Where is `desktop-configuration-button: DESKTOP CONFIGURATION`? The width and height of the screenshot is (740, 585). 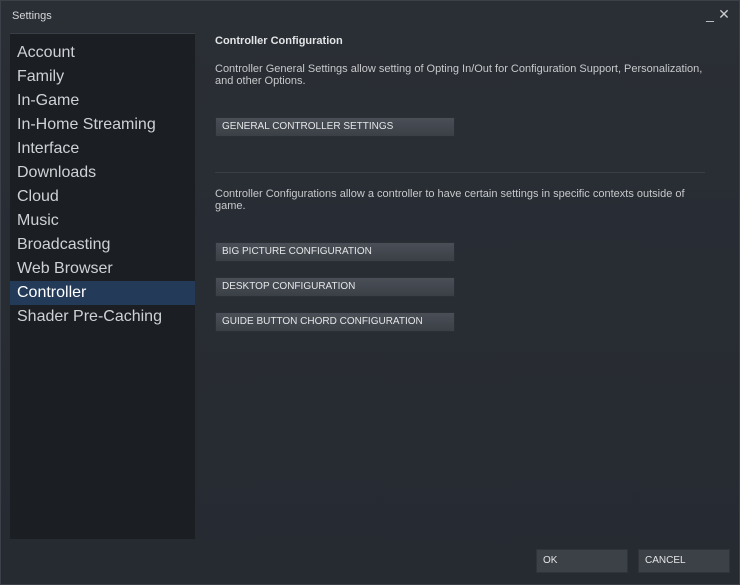 desktop-configuration-button: DESKTOP CONFIGURATION is located at coordinates (335, 287).